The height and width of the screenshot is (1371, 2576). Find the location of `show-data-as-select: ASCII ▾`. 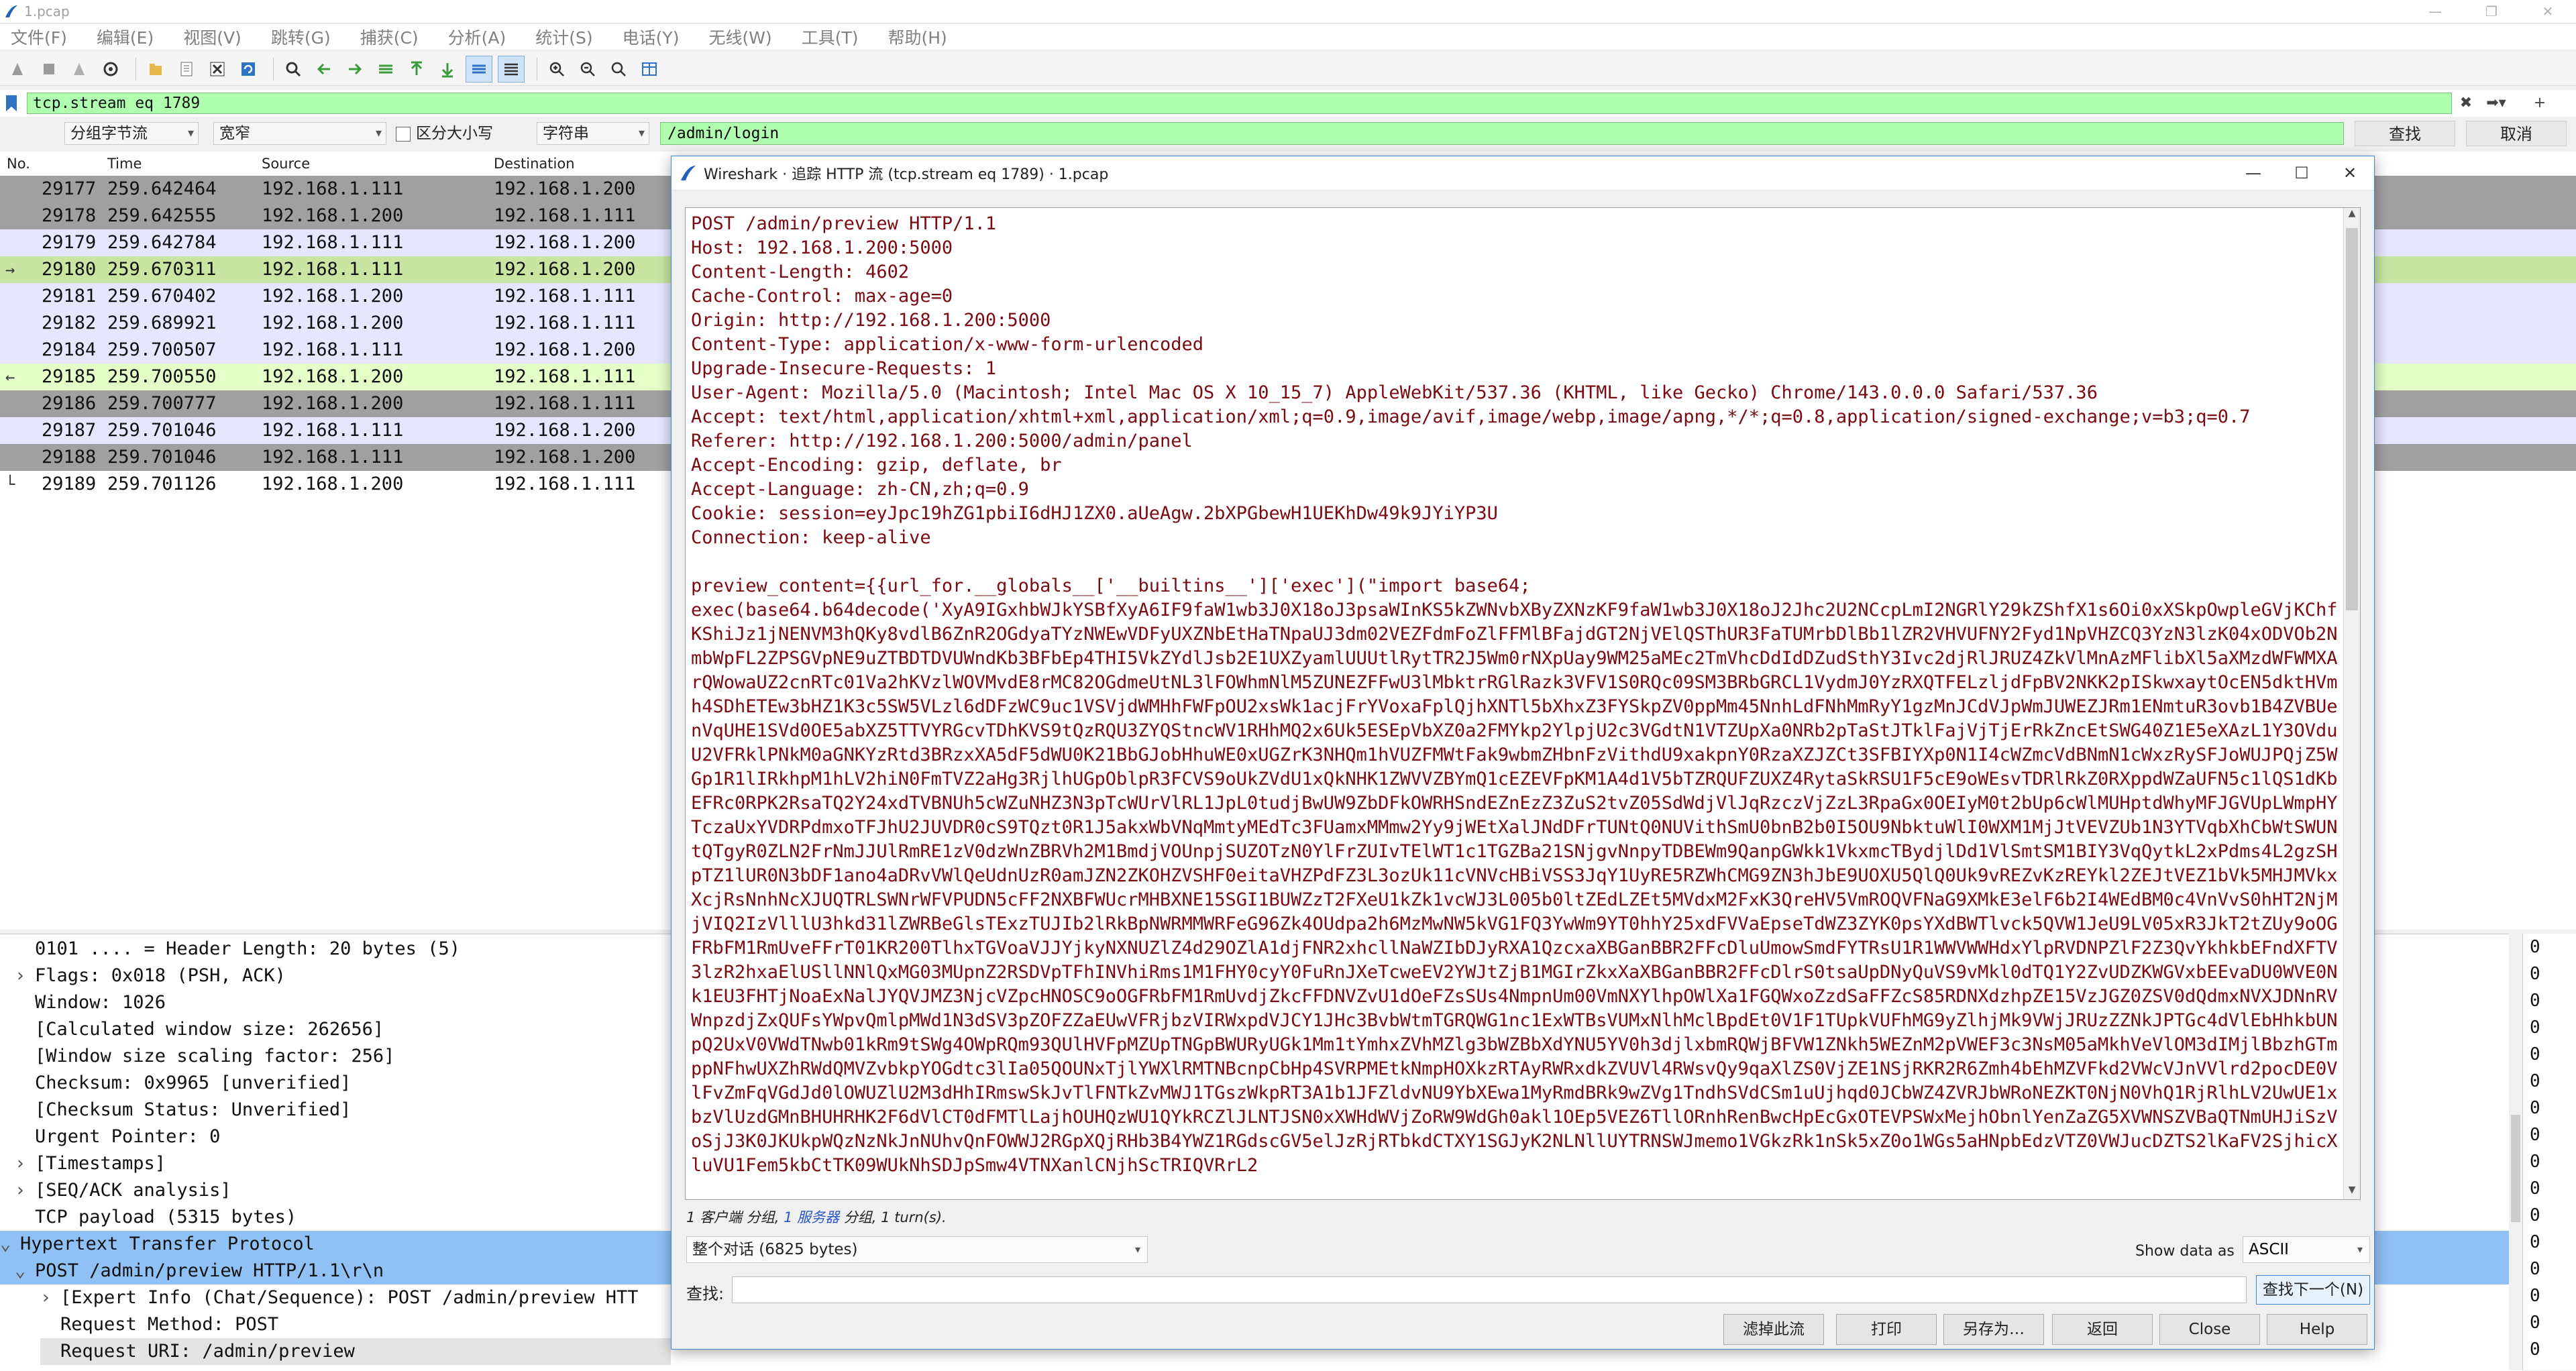

show-data-as-select: ASCII ▾ is located at coordinates (2306, 1249).